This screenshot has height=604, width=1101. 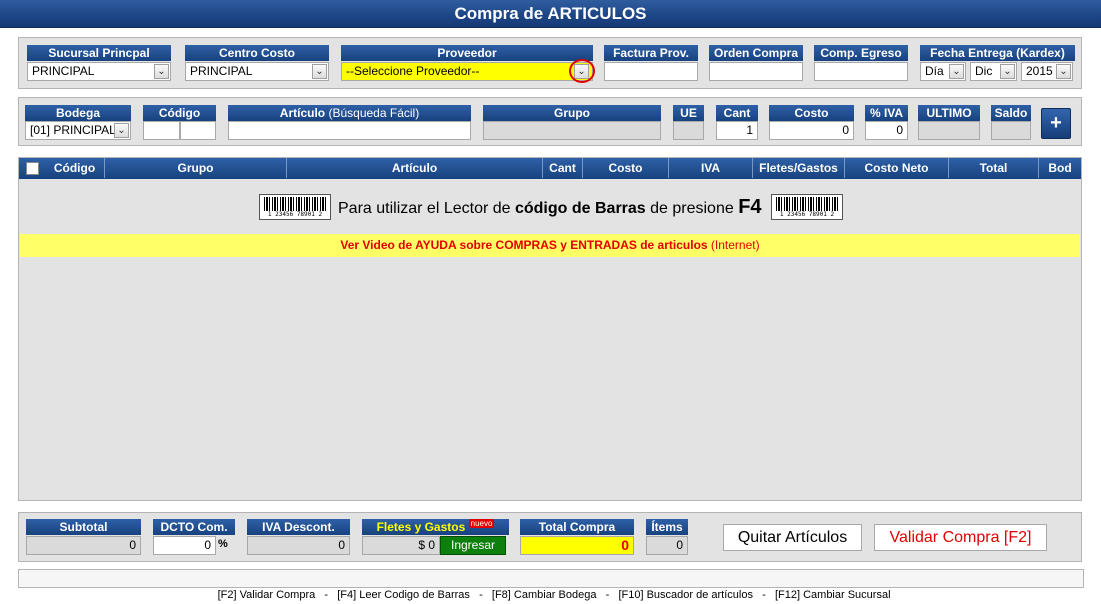 What do you see at coordinates (626, 168) in the screenshot?
I see `column-header-costo: Costo` at bounding box center [626, 168].